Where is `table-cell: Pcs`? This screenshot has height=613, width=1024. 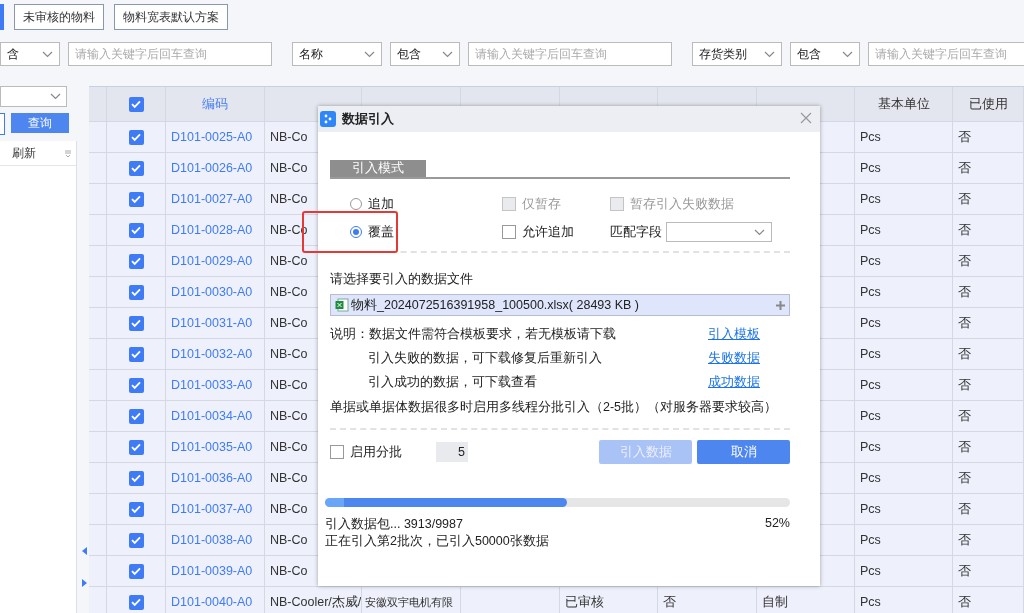
table-cell: Pcs is located at coordinates (904, 600).